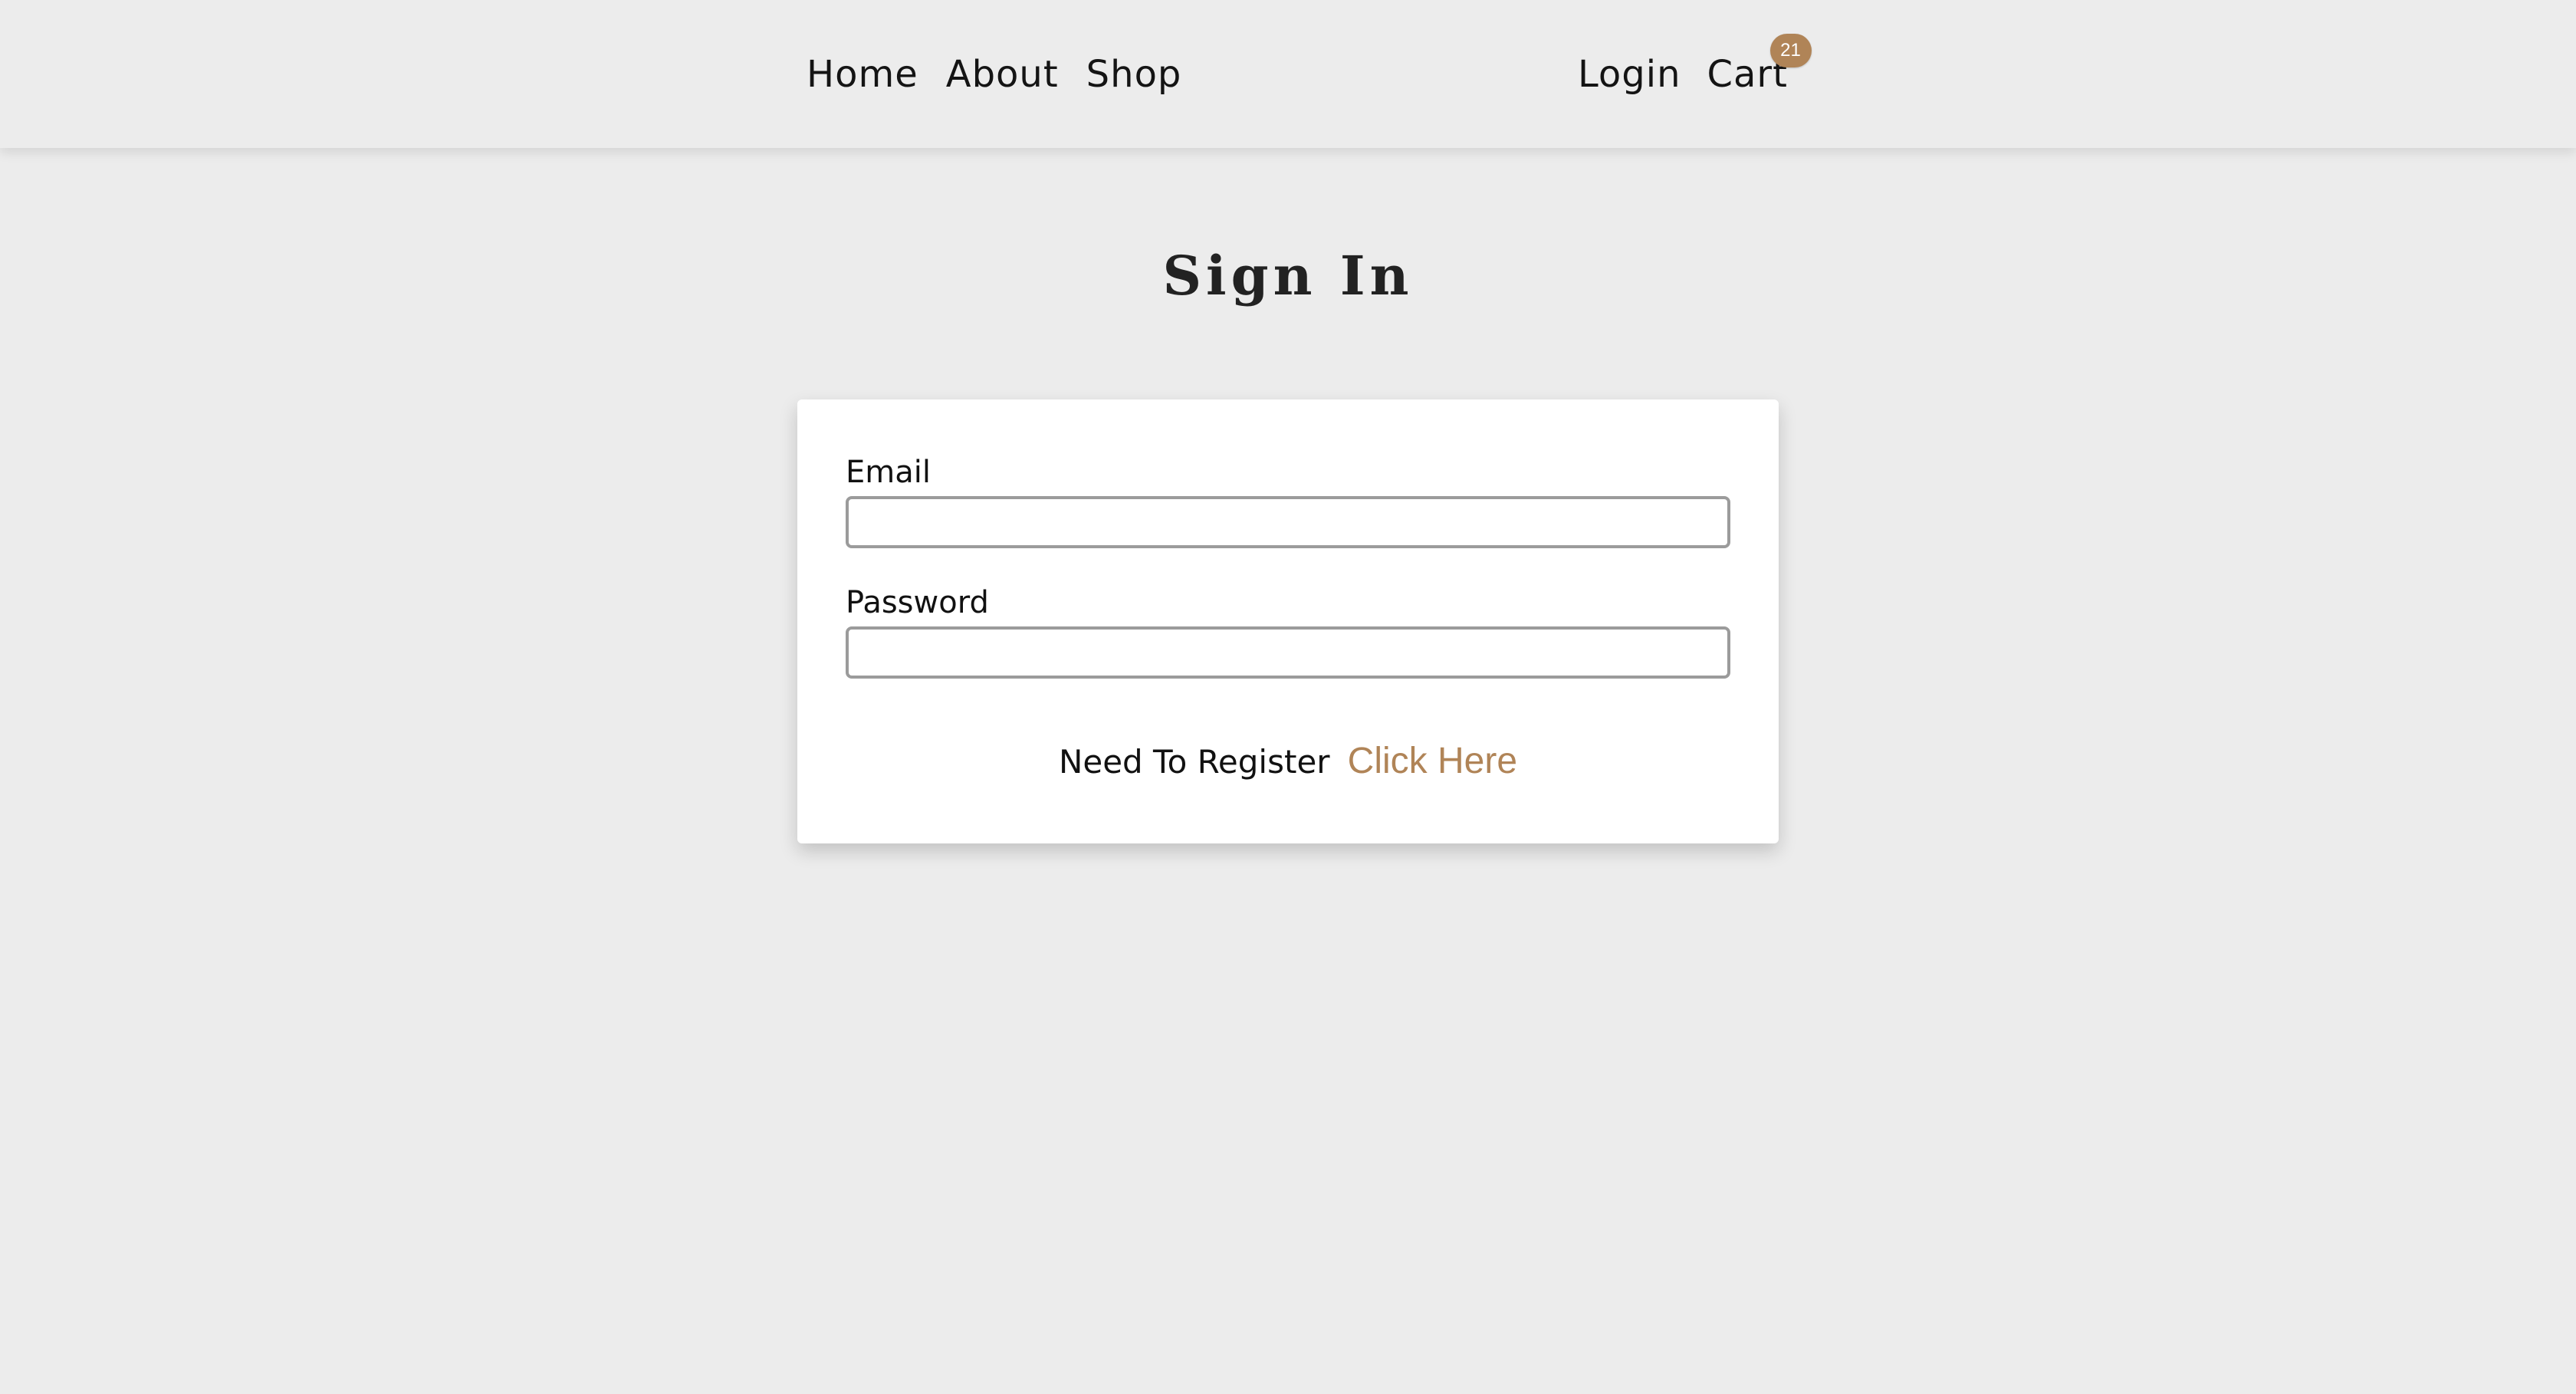 The image size is (2576, 1394). What do you see at coordinates (1790, 50) in the screenshot?
I see `cart-count-badge: 21` at bounding box center [1790, 50].